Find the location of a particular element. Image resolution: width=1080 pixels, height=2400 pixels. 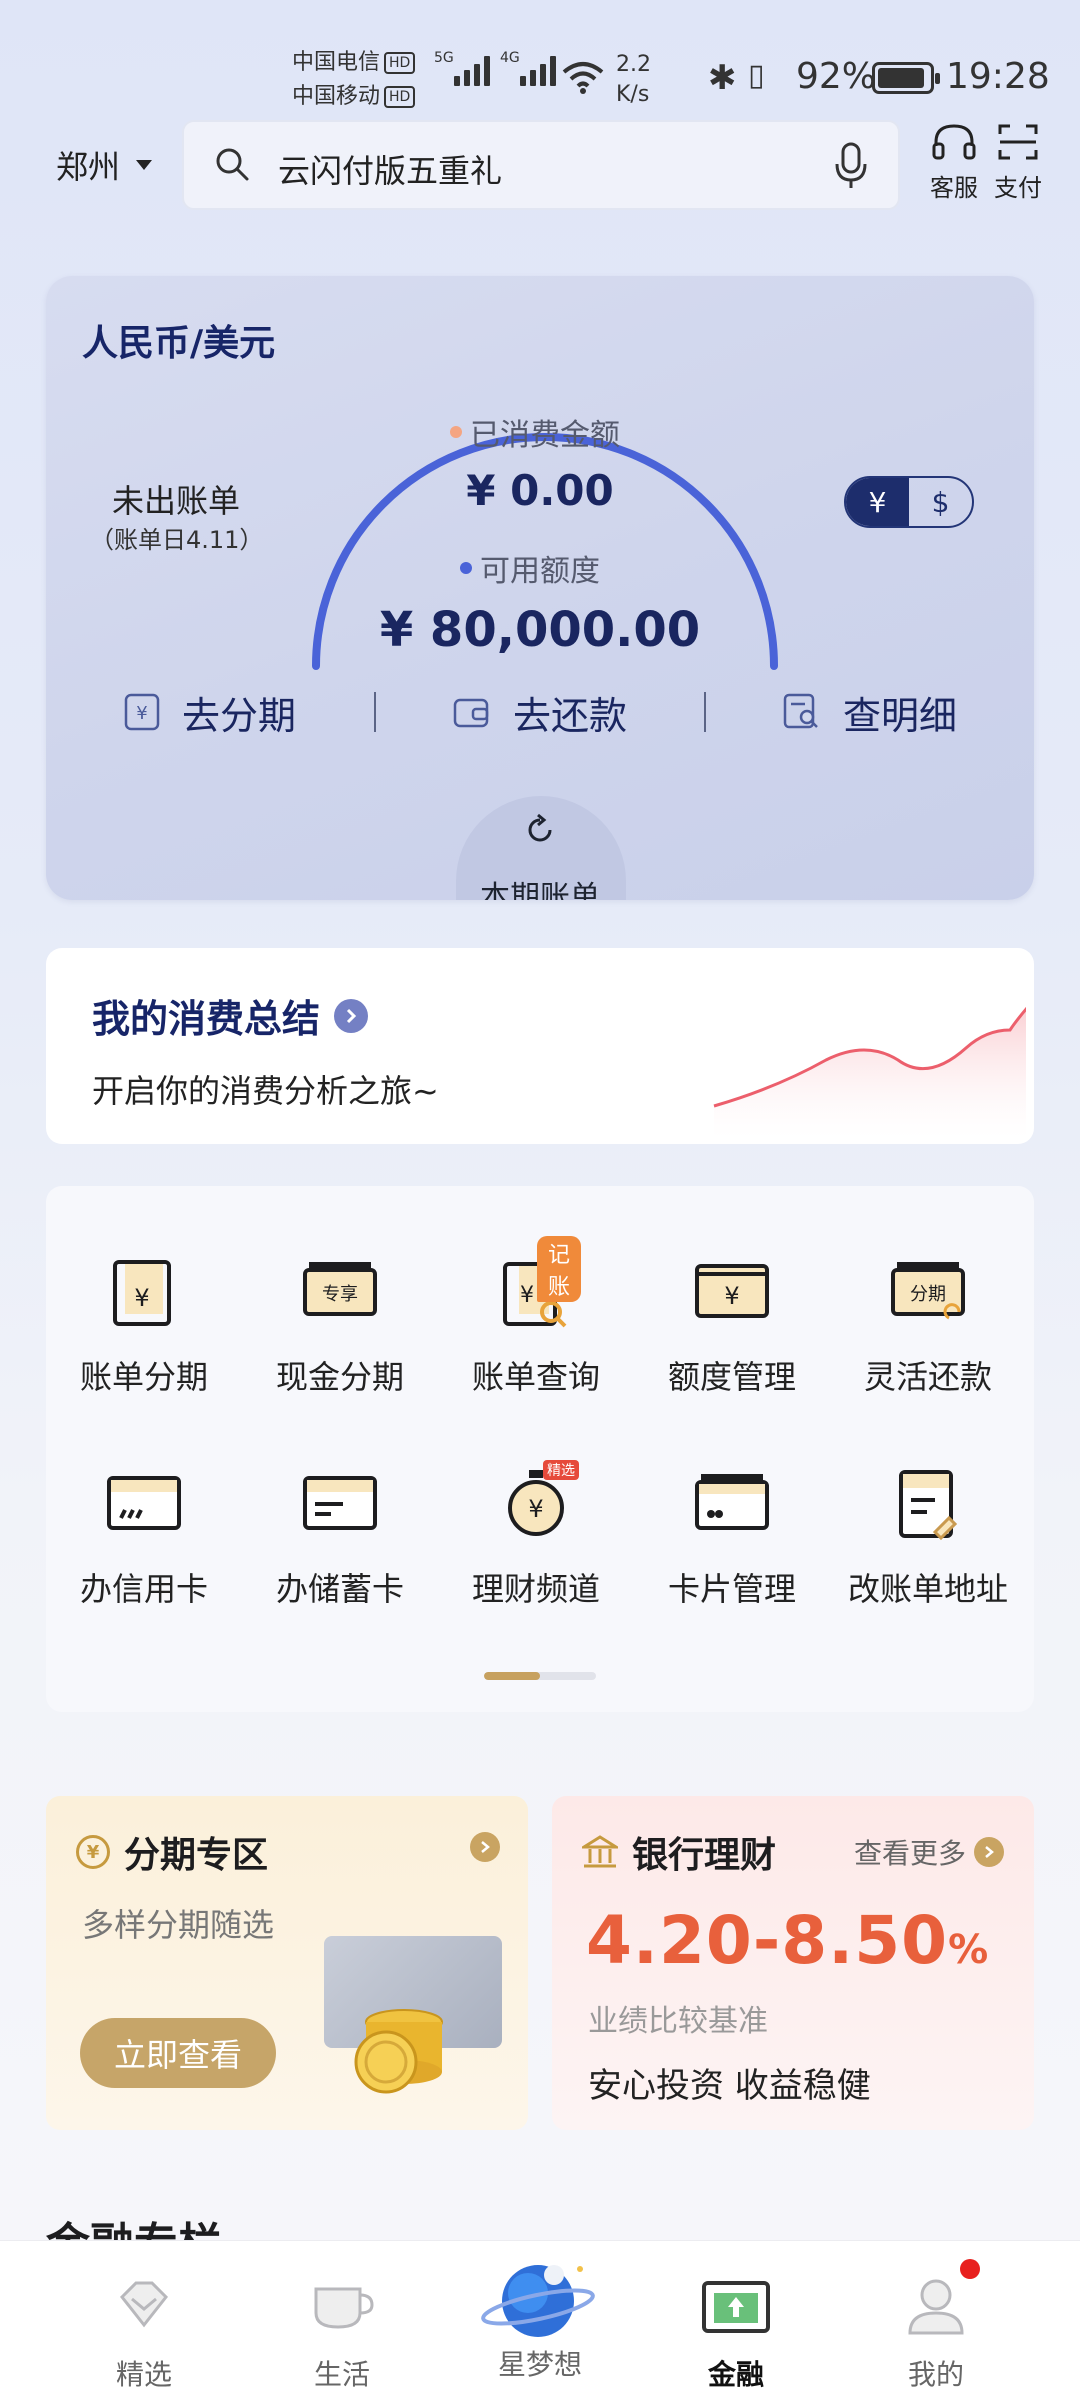

spent-label: 已消费金额 is located at coordinates (545, 435).